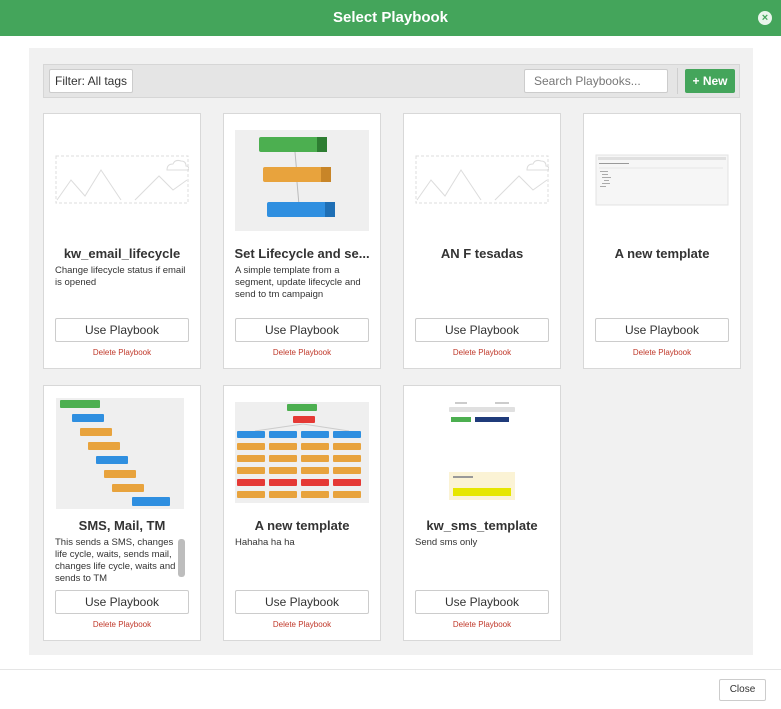 The width and height of the screenshot is (781, 709). What do you see at coordinates (765, 18) in the screenshot?
I see `close-icon: ×` at bounding box center [765, 18].